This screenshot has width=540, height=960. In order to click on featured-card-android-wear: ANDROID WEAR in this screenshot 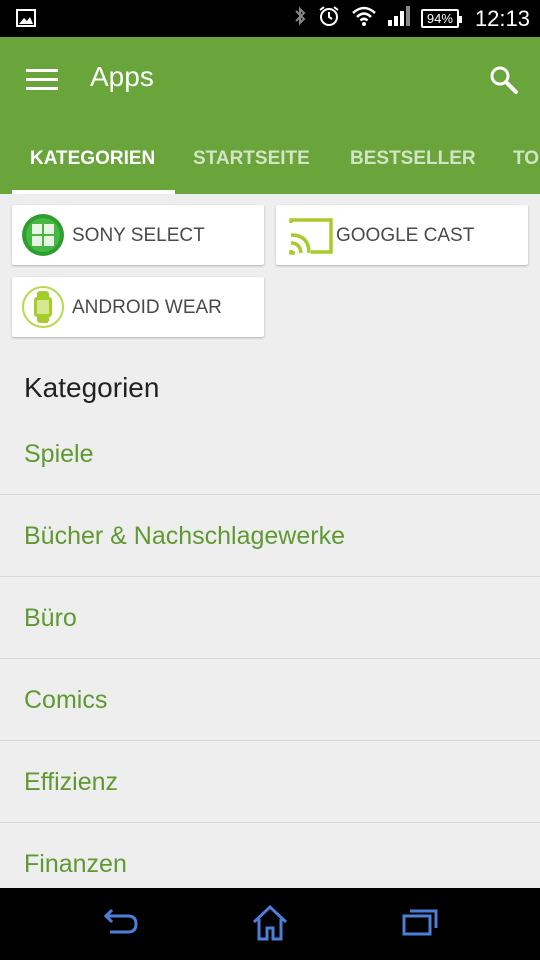, I will do `click(138, 307)`.